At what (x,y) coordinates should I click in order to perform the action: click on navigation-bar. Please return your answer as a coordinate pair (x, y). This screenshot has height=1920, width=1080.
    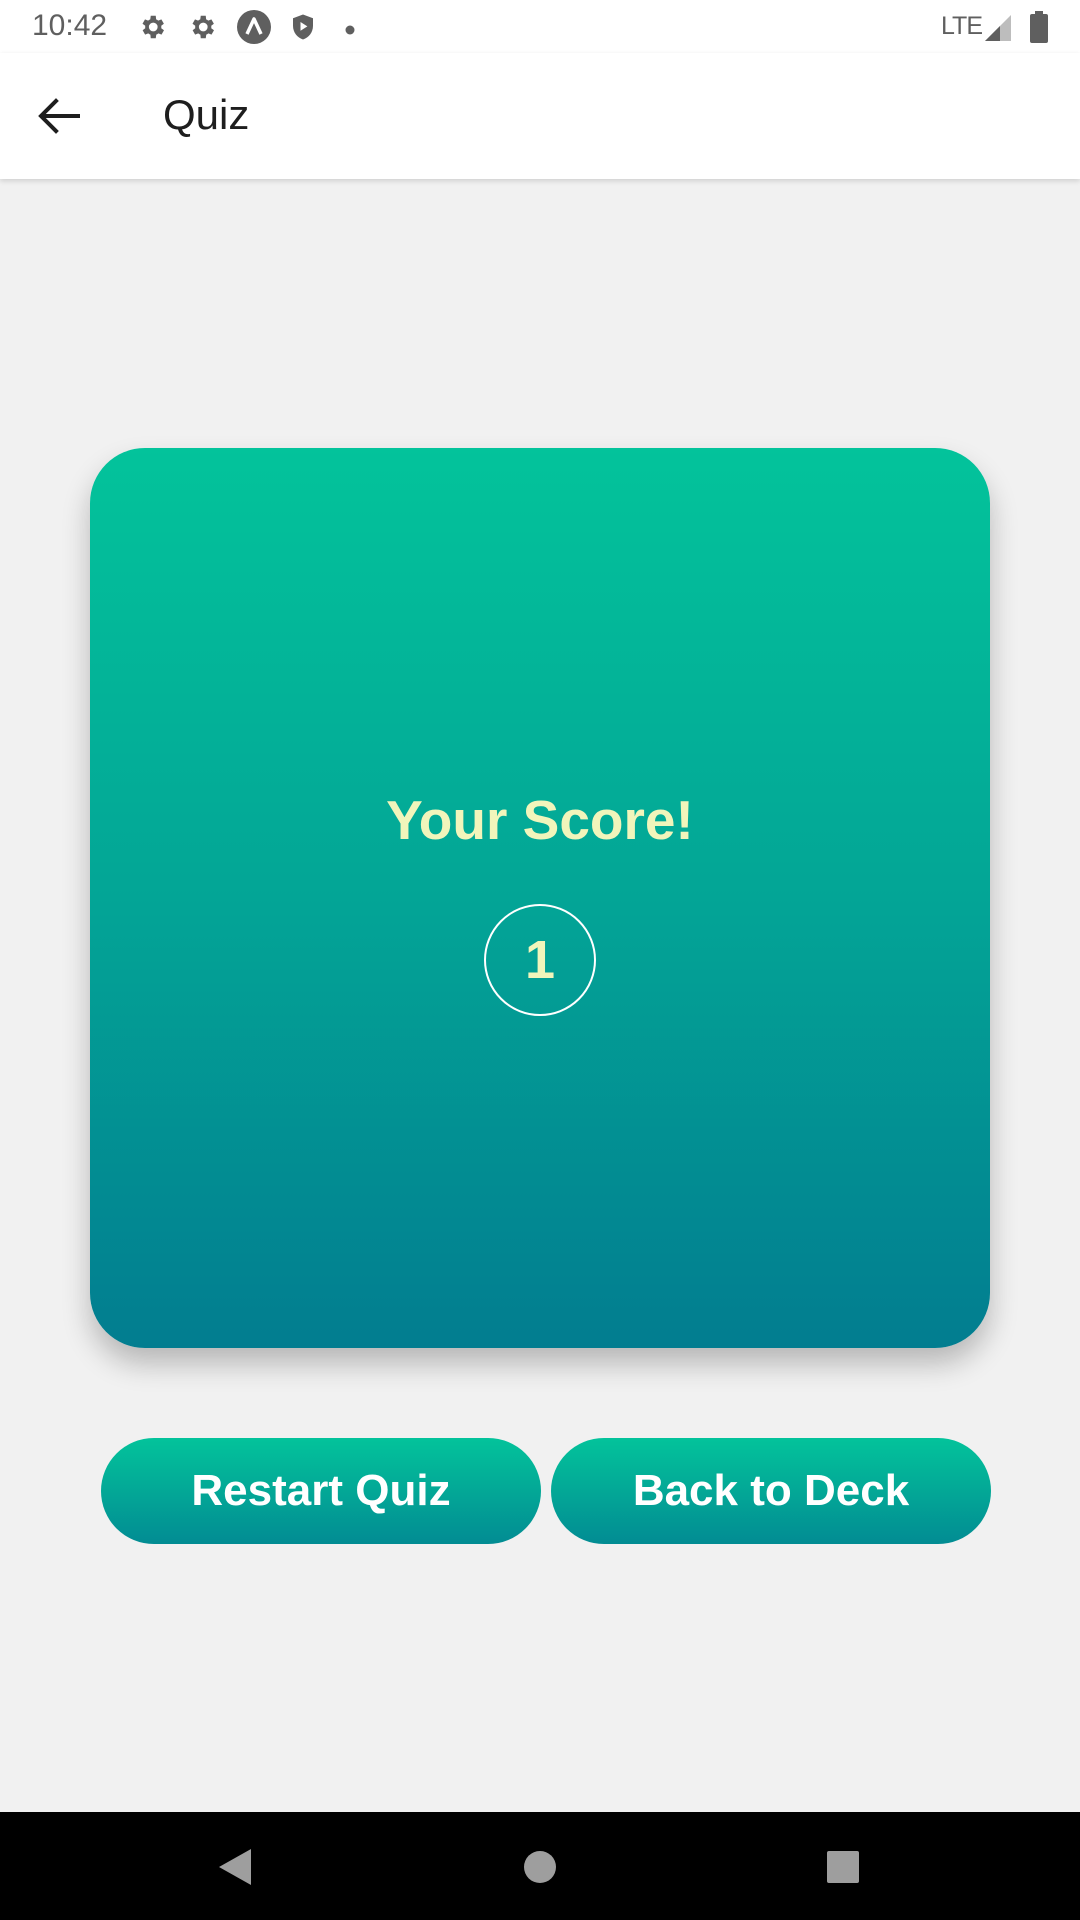
    Looking at the image, I should click on (540, 1866).